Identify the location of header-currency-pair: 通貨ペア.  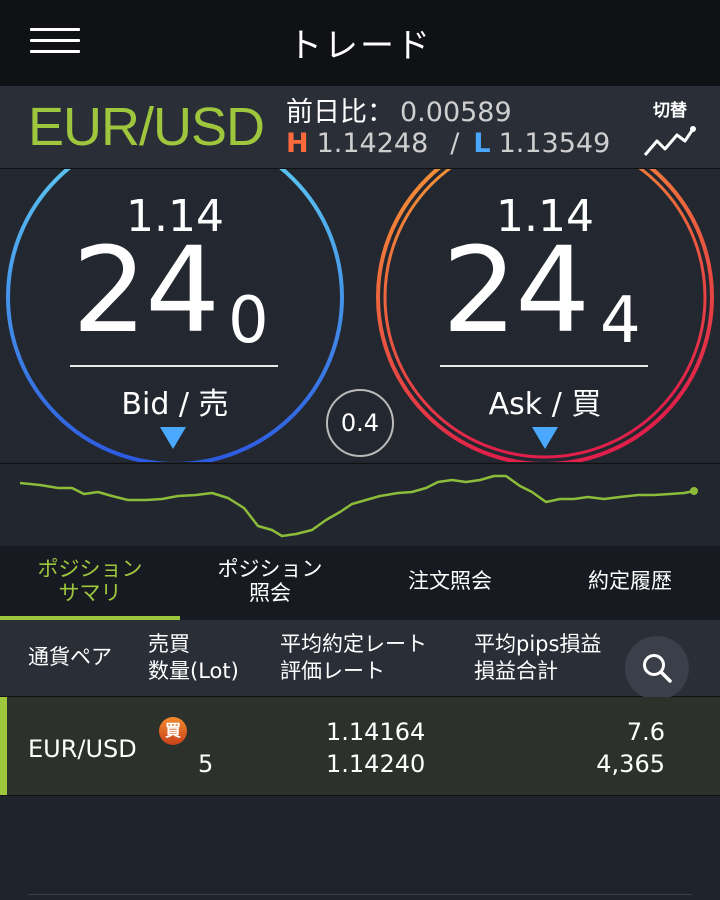
(70, 657).